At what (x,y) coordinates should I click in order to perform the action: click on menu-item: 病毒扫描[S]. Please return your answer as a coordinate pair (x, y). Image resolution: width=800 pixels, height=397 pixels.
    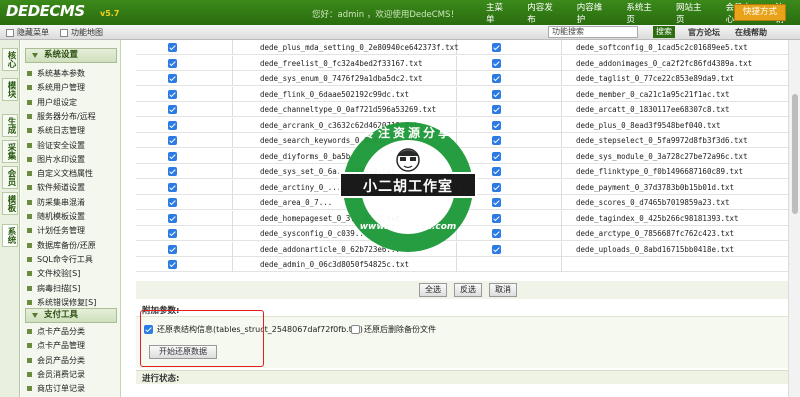
    Looking at the image, I should click on (53, 288).